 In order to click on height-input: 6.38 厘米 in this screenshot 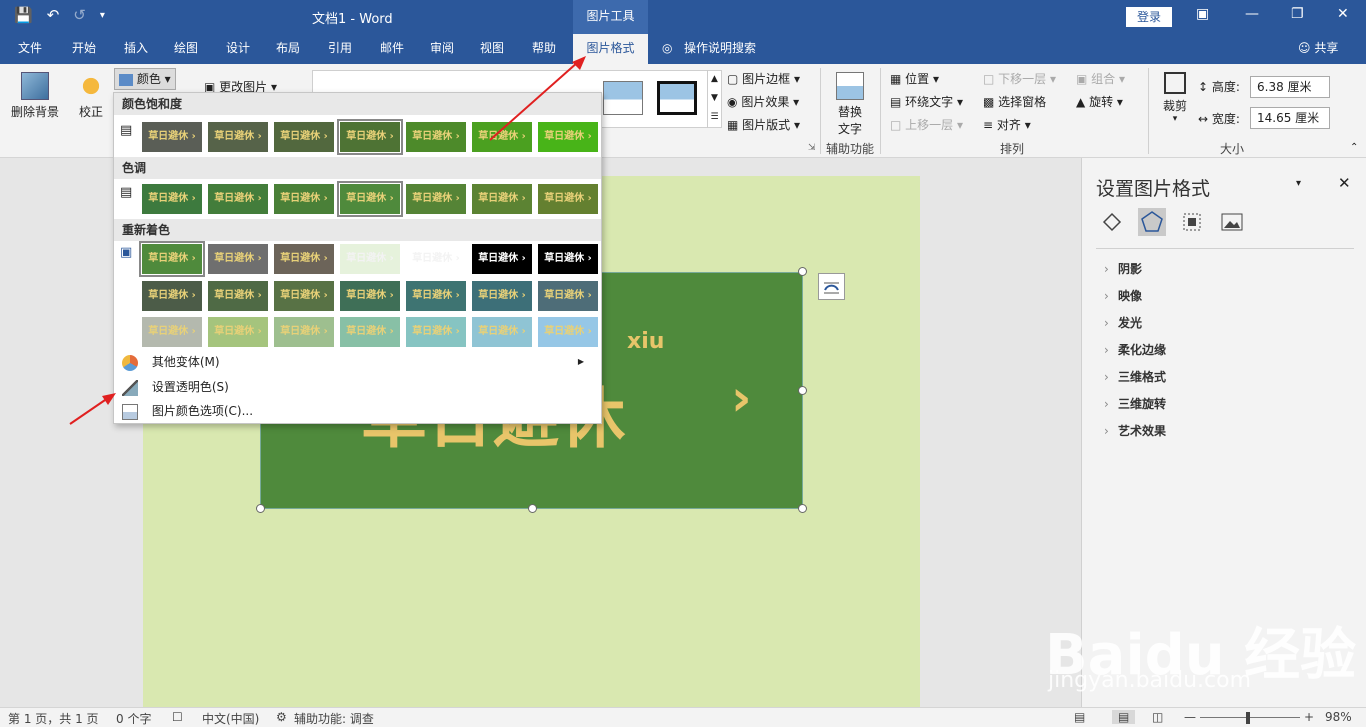, I will do `click(1290, 87)`.